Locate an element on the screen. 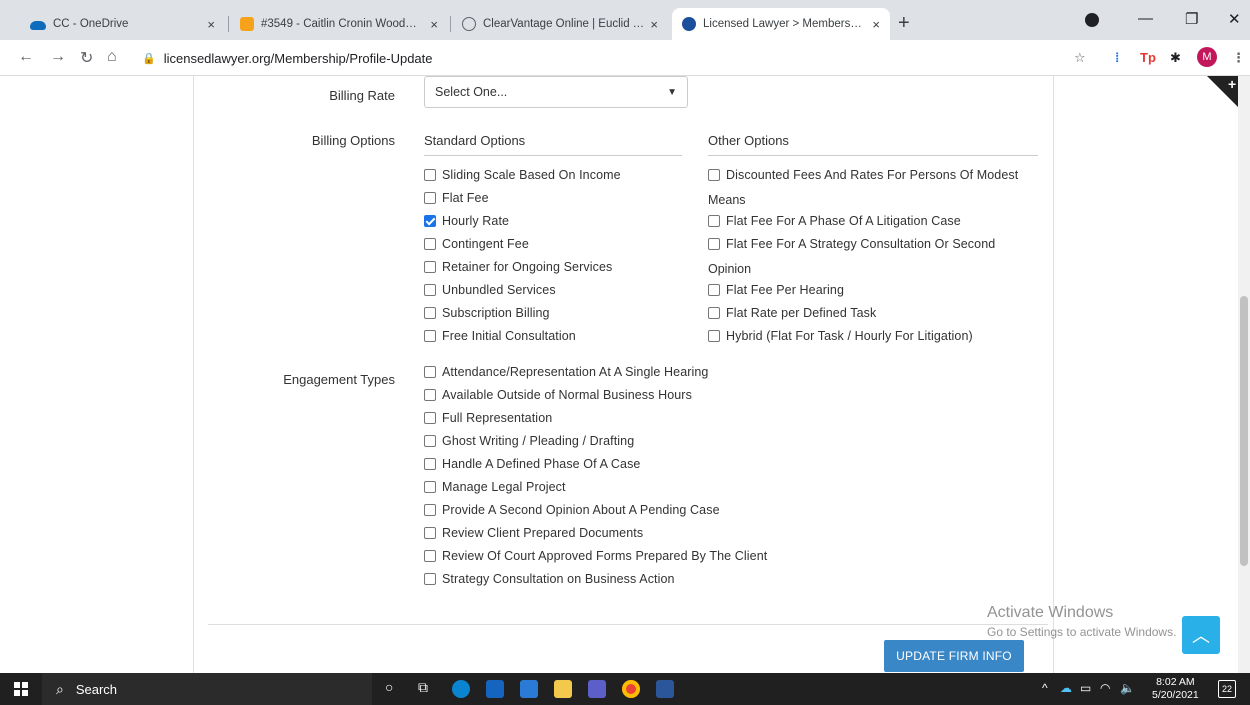  chrome-icon is located at coordinates (631, 689).